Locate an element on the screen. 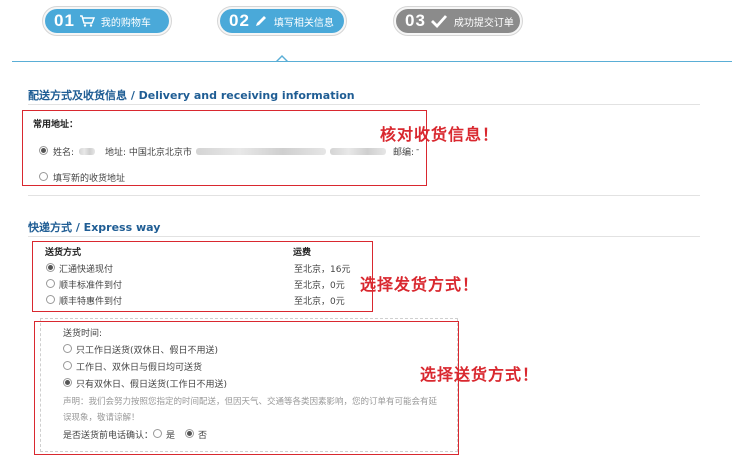 The width and height of the screenshot is (750, 460). step-2-fill-info: 02 填写相关信息 is located at coordinates (282, 21).